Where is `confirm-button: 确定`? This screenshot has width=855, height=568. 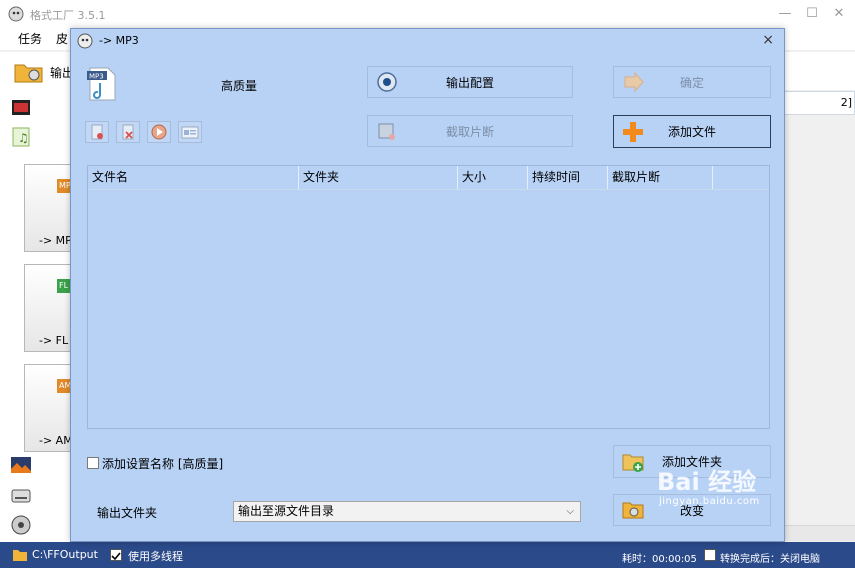
confirm-button: 确定 is located at coordinates (692, 82).